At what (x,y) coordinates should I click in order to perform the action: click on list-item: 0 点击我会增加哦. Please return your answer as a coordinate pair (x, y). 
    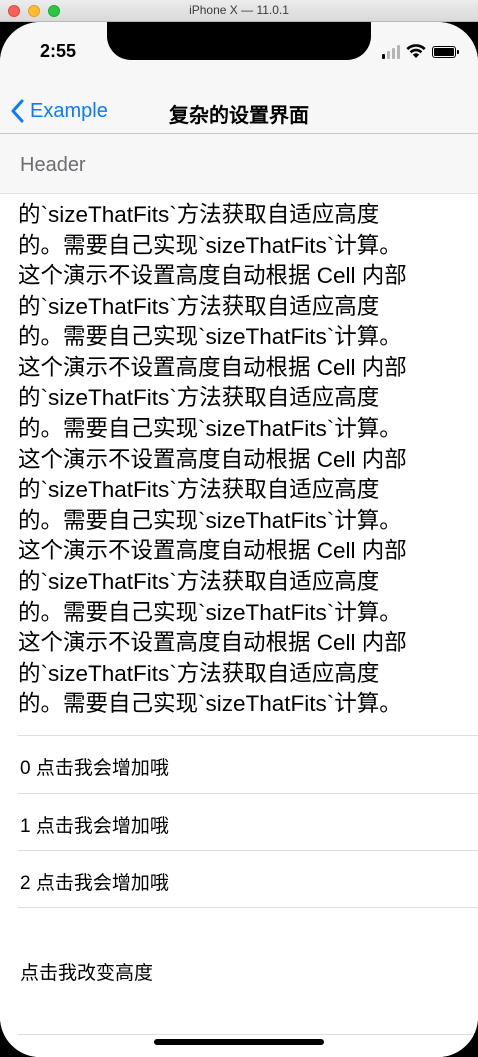
    Looking at the image, I should click on (239, 764).